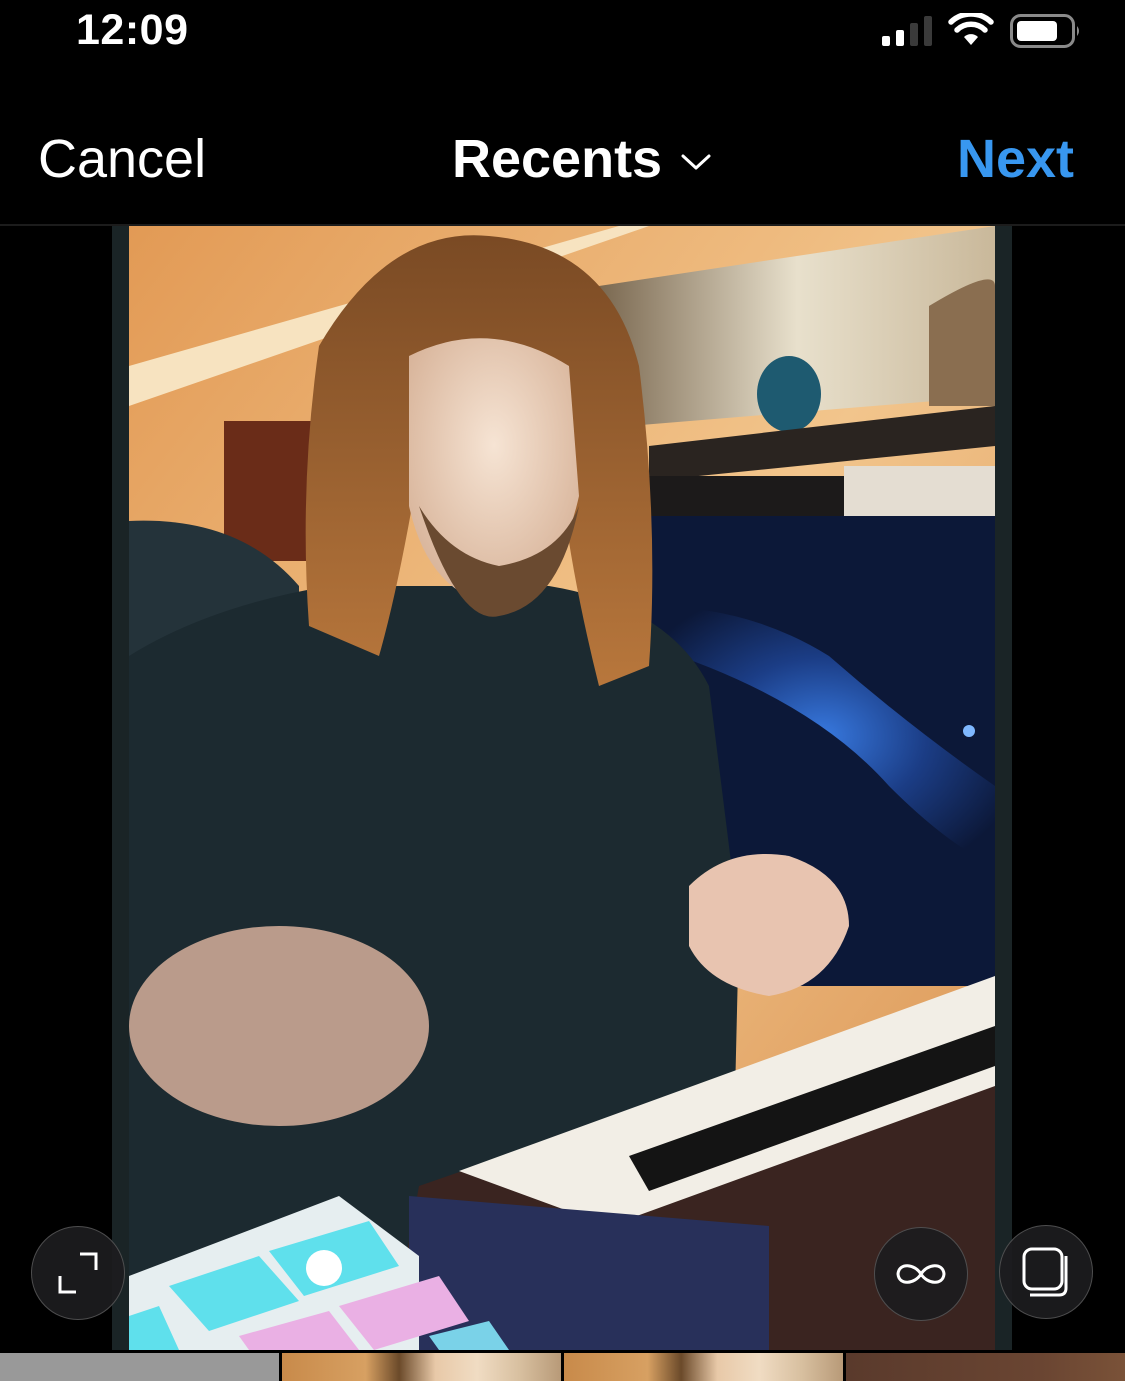  What do you see at coordinates (908, 31) in the screenshot?
I see `signal-icon` at bounding box center [908, 31].